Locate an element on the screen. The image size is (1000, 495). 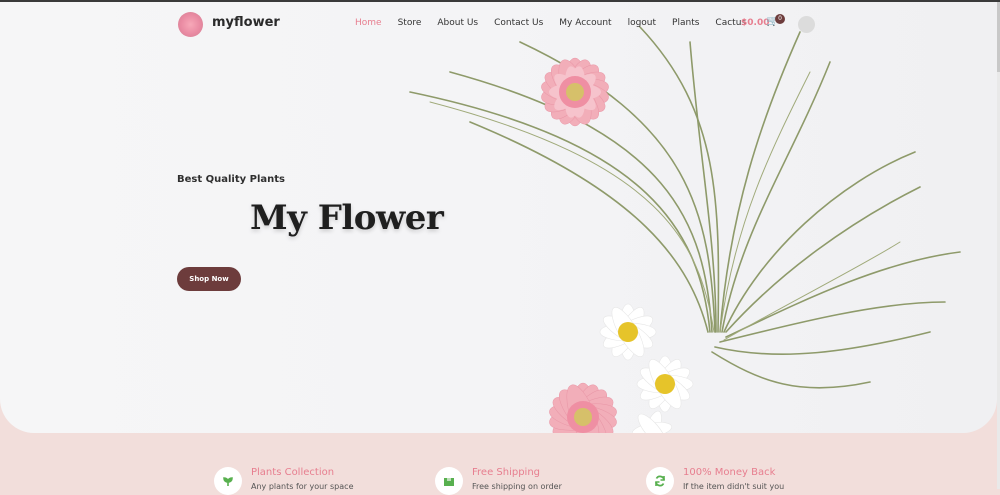
feature-desc: Free shipping on order is located at coordinates (517, 486).